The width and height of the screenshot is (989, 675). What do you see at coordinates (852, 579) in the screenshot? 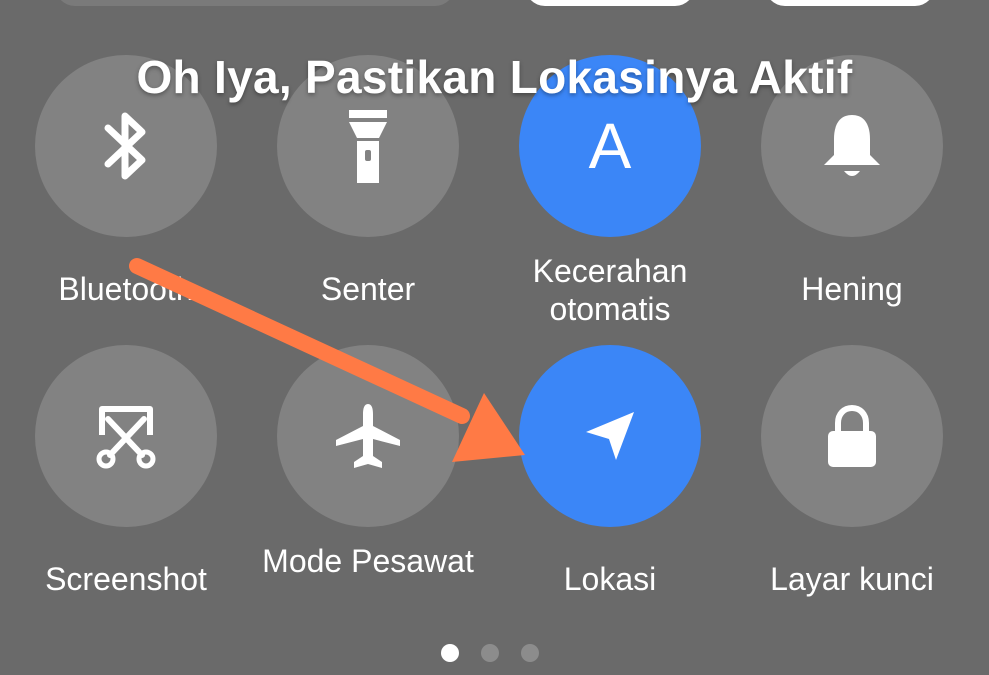
I see `tile-label: Layar kunci` at bounding box center [852, 579].